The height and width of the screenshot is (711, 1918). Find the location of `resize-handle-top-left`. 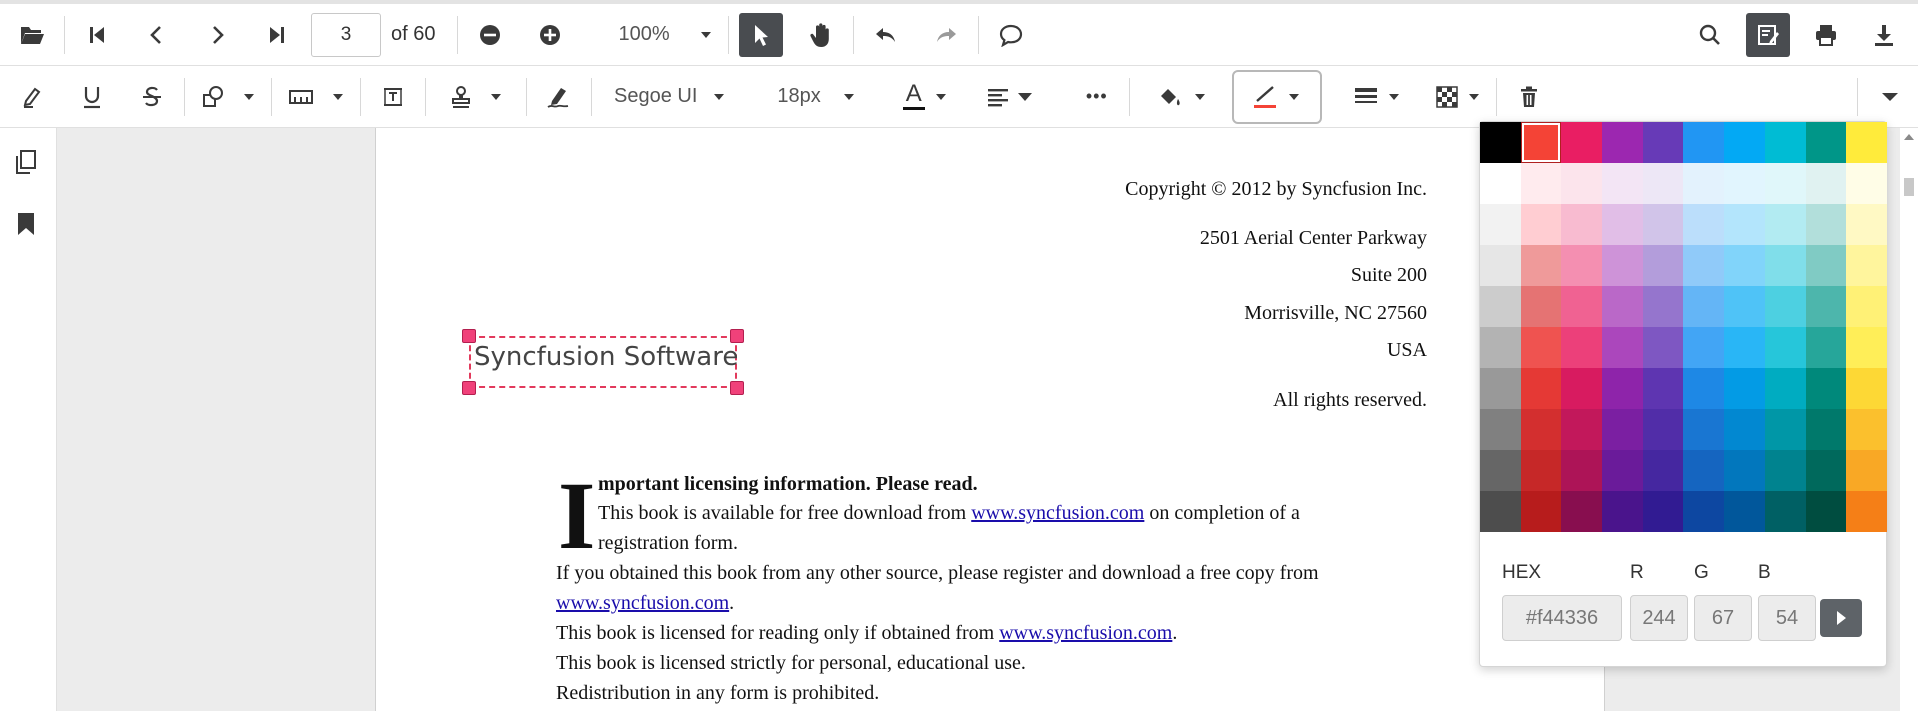

resize-handle-top-left is located at coordinates (469, 336).